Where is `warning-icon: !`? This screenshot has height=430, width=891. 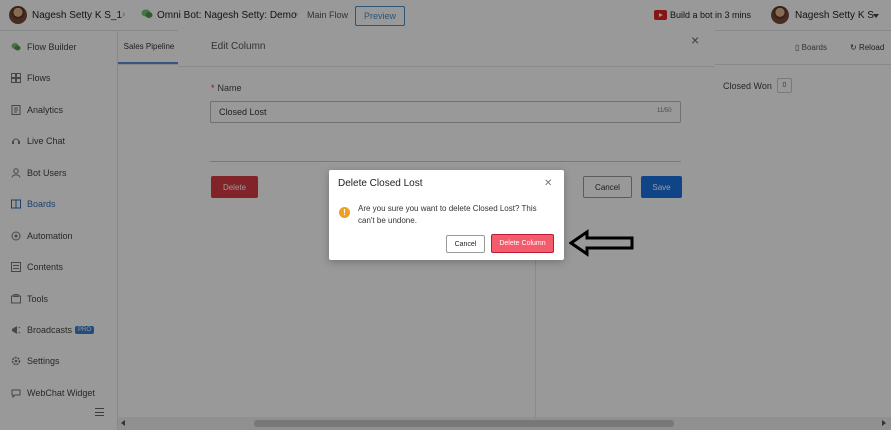
warning-icon: ! is located at coordinates (344, 212).